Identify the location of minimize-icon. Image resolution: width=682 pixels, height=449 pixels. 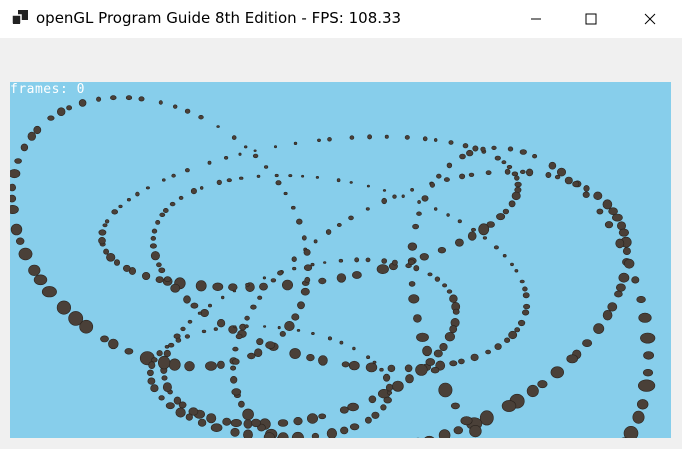
(536, 19).